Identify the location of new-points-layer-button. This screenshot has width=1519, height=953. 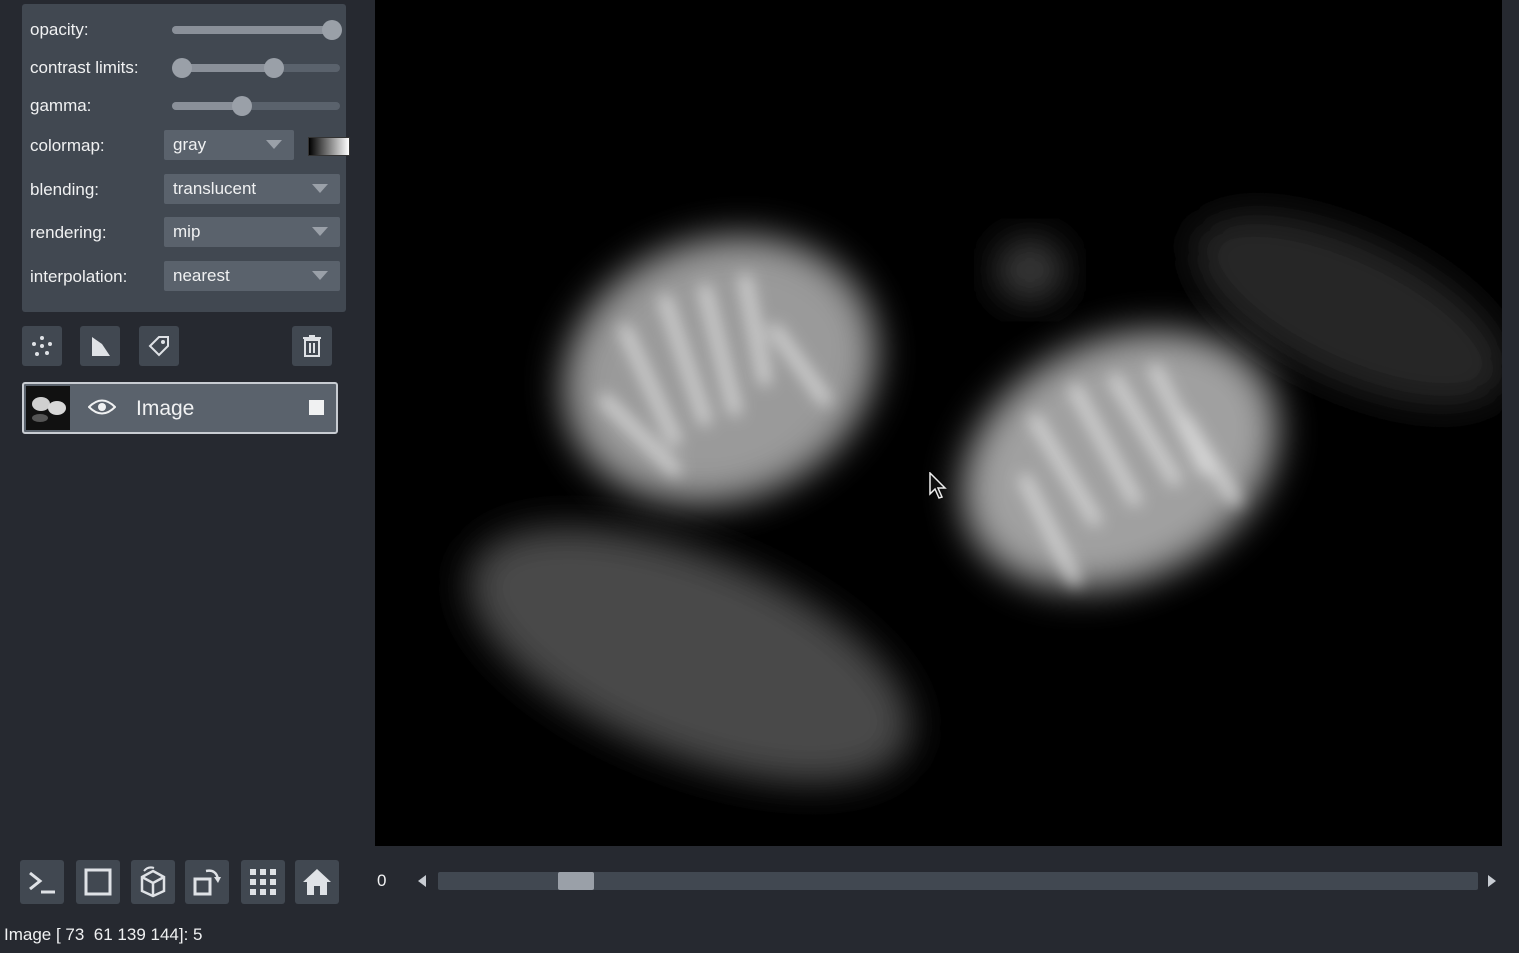
(42, 346).